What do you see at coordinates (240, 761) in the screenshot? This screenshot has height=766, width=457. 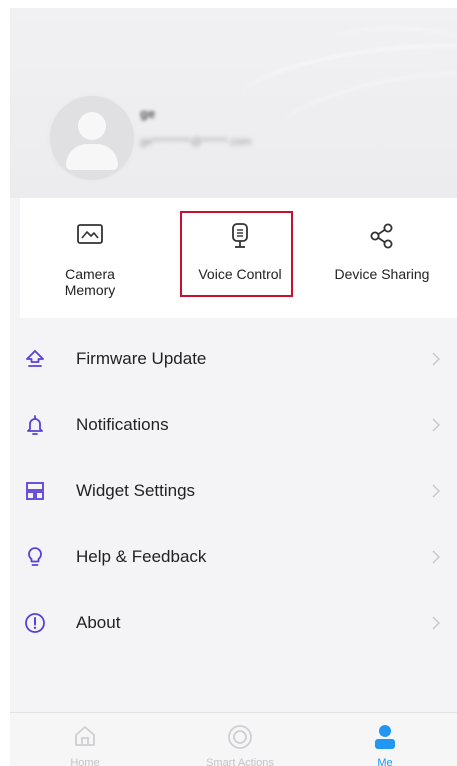 I see `tab-label: Smart Actions` at bounding box center [240, 761].